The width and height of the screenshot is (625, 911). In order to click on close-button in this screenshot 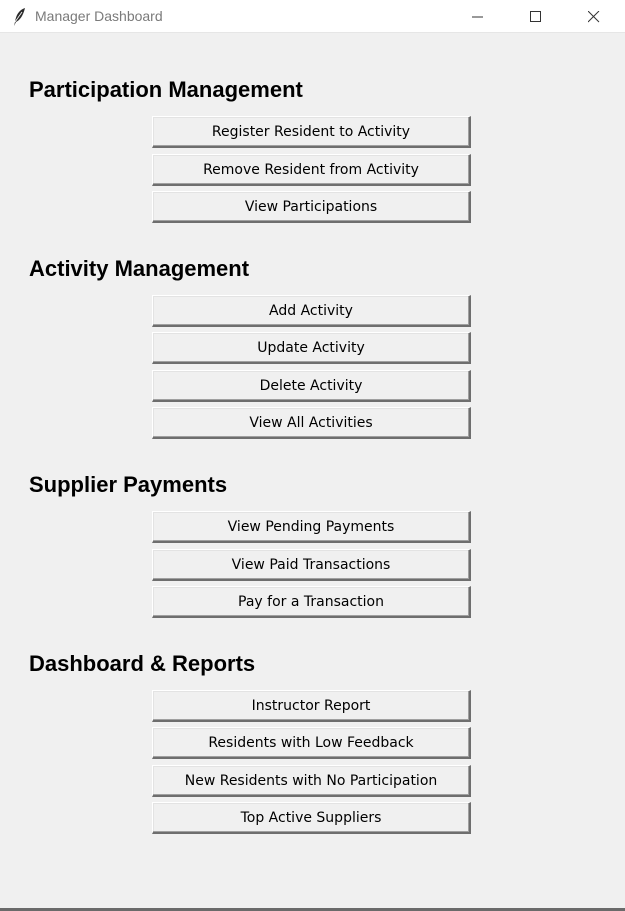, I will do `click(594, 16)`.